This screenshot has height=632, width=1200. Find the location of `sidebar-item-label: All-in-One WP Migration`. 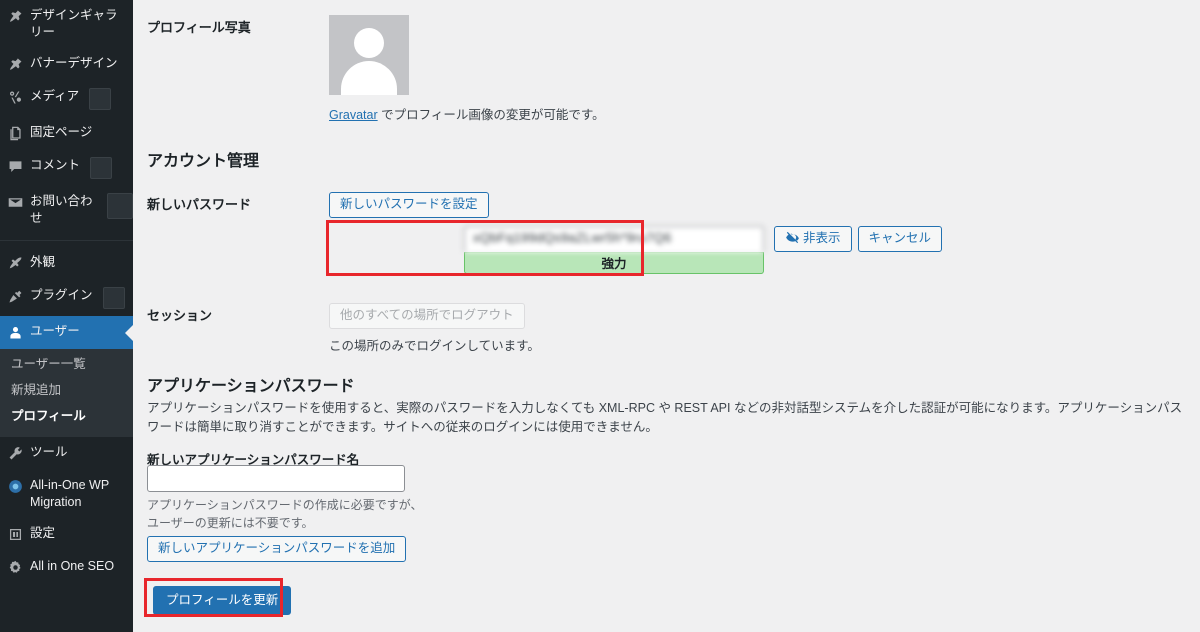

sidebar-item-label: All-in-One WP Migration is located at coordinates (69, 493).